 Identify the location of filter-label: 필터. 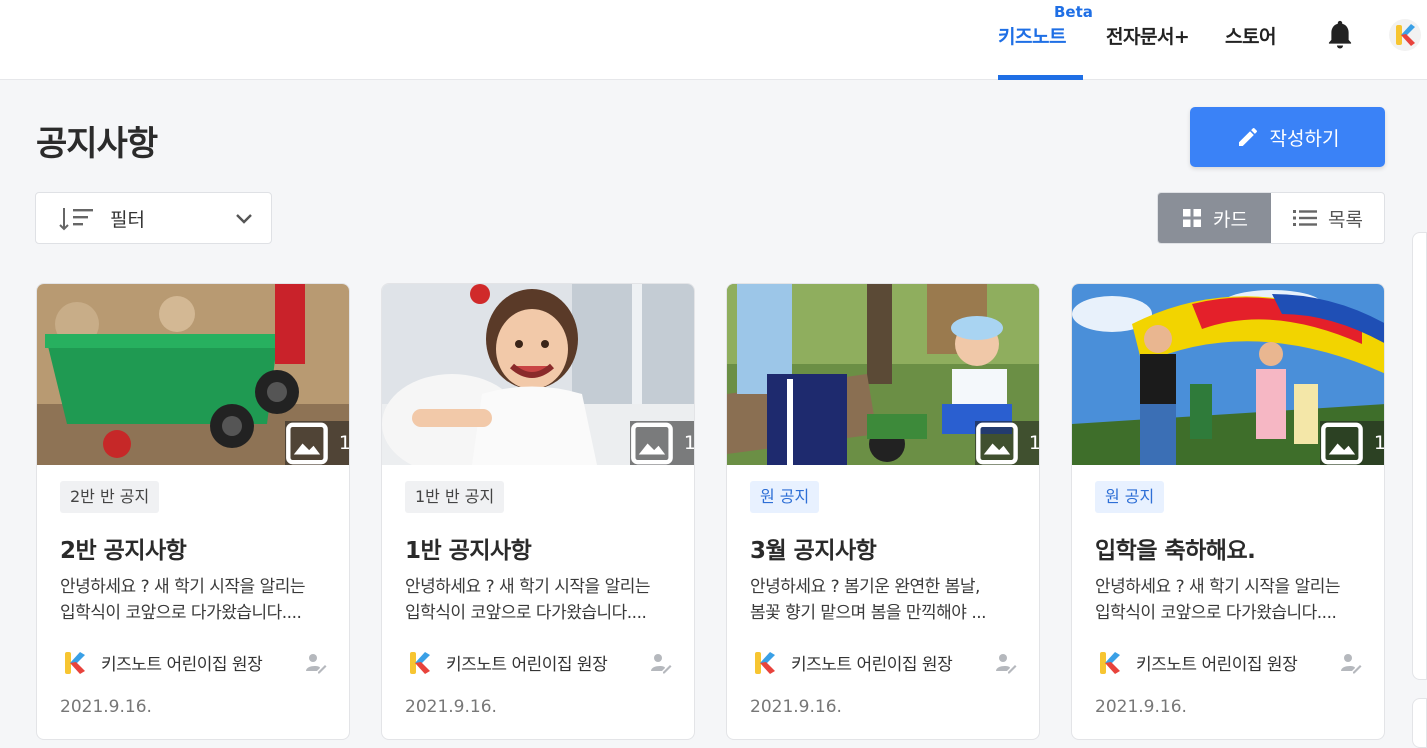
(127, 220).